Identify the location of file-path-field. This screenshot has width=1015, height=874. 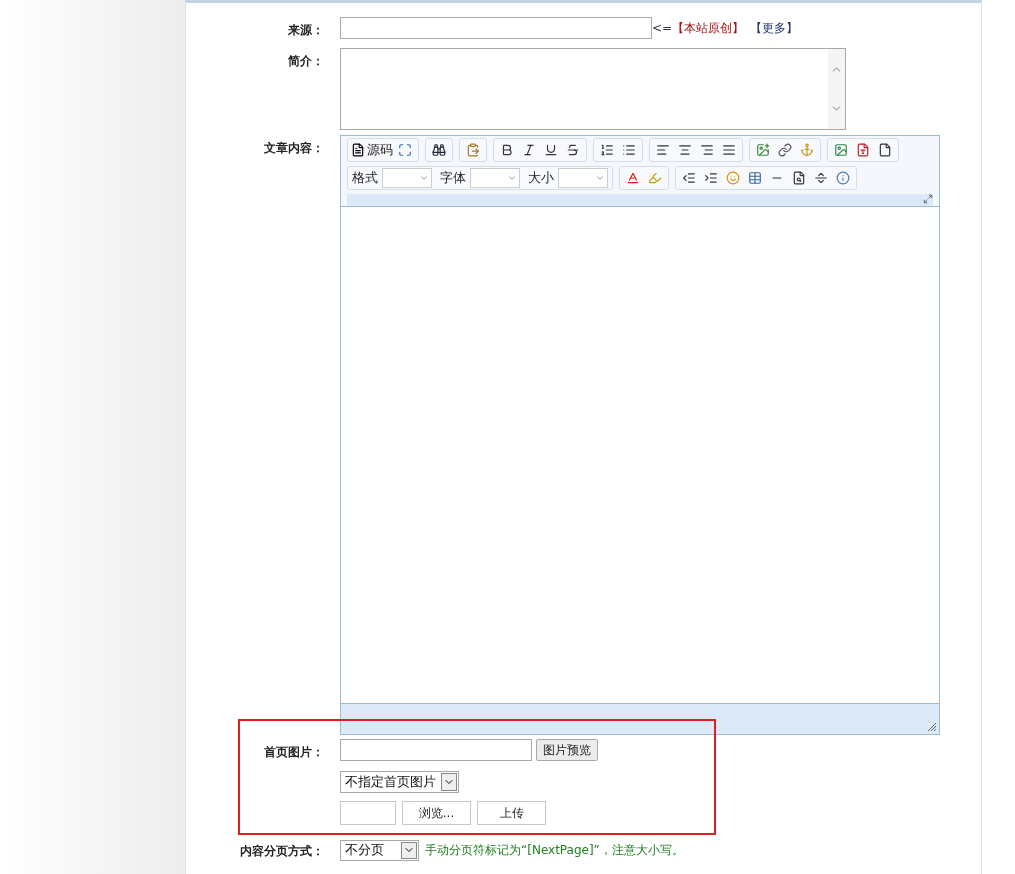
(368, 813).